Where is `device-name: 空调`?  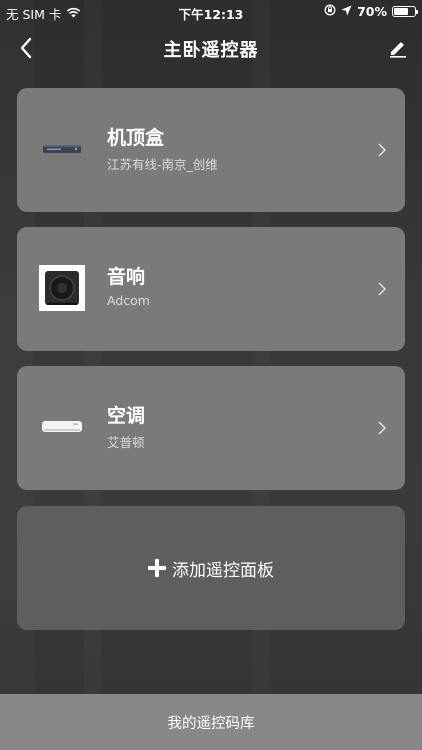 device-name: 空调 is located at coordinates (126, 416).